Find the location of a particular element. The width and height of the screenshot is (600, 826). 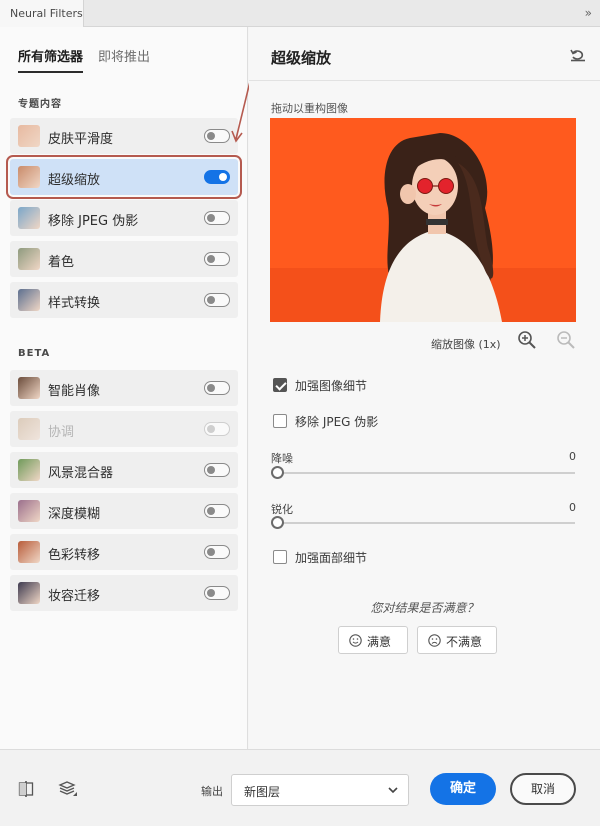

noise-slider-handle is located at coordinates (277, 472).